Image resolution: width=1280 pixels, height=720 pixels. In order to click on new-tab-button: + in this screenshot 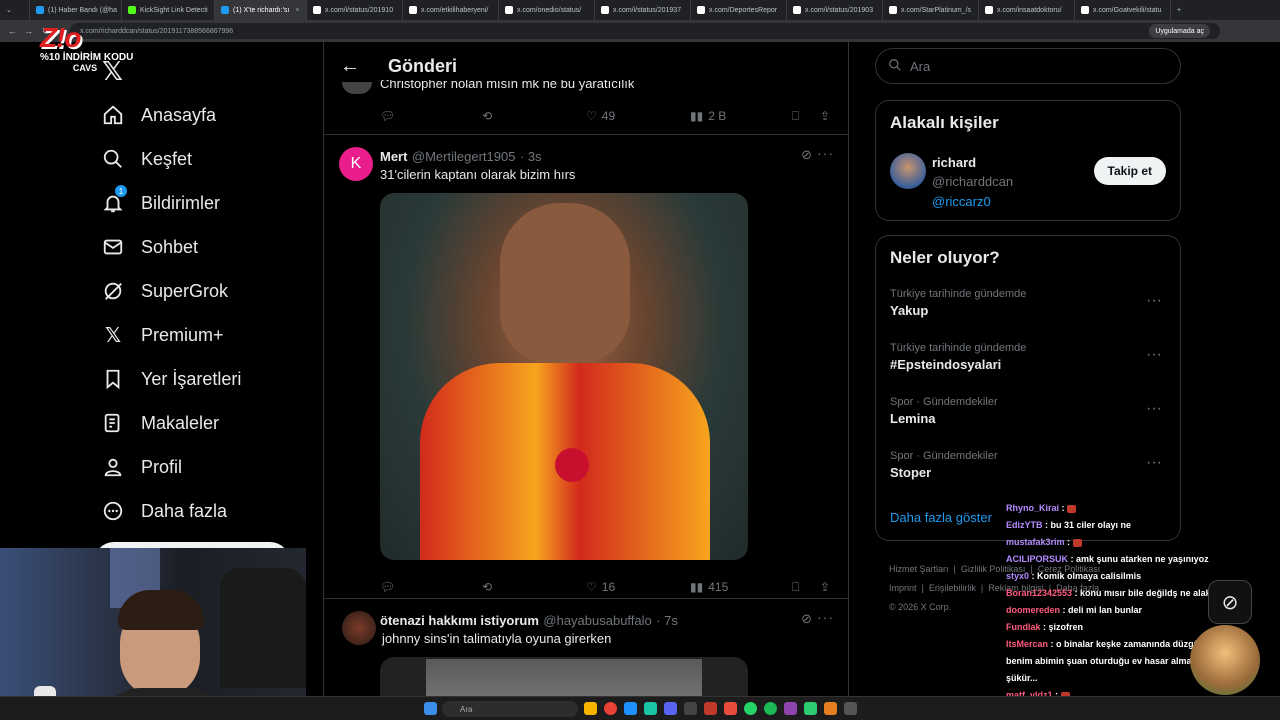, I will do `click(1181, 10)`.